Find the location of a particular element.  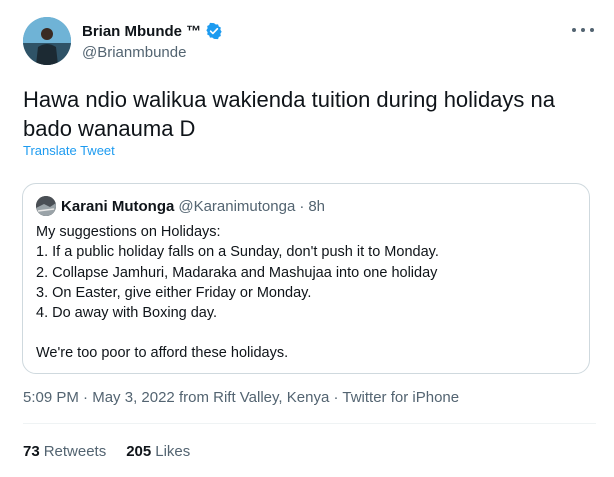

tweet-stats: 73 Retweets 205 Likes is located at coordinates (116, 451).